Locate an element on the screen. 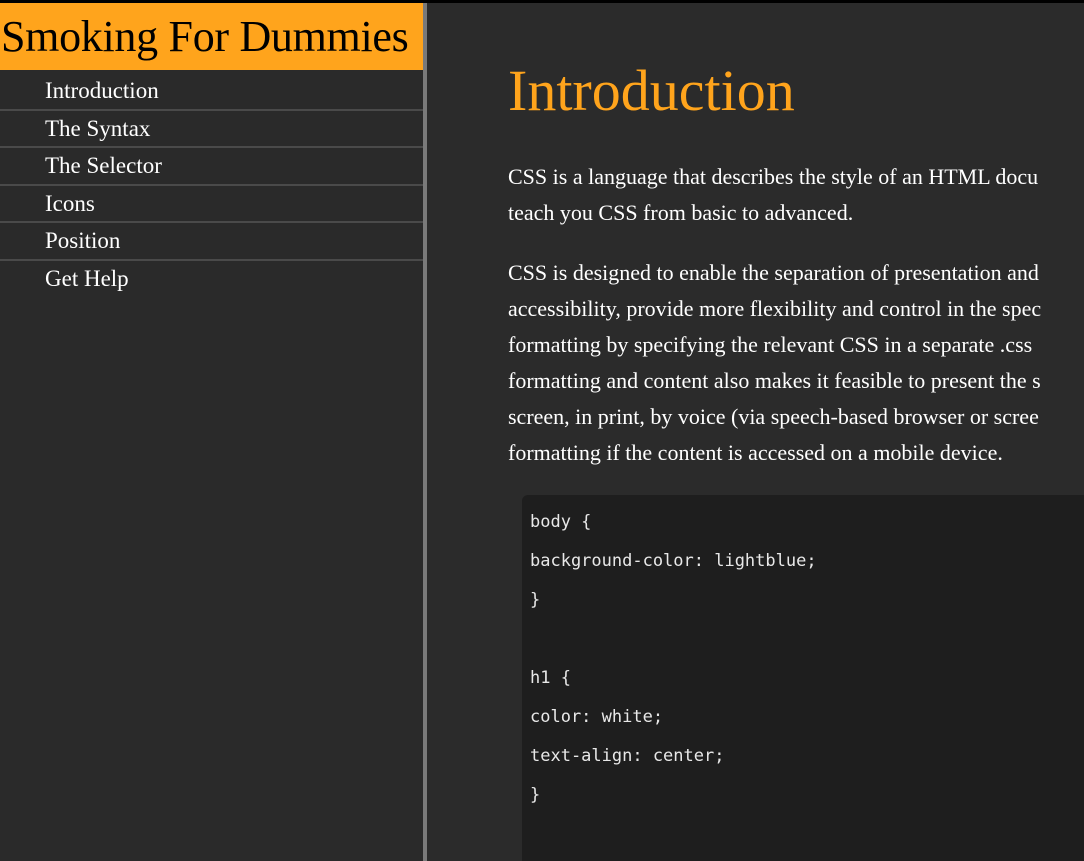 This screenshot has width=1084, height=861. sidebar-item-introduction: Introduction is located at coordinates (211, 92).